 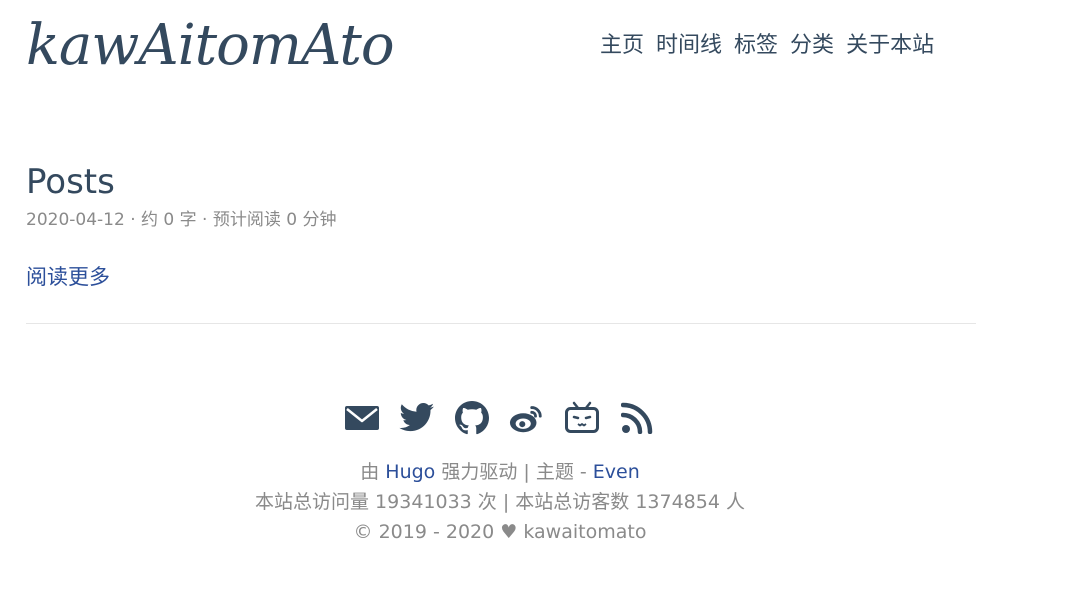 What do you see at coordinates (622, 46) in the screenshot?
I see `nav-item-home: 主页` at bounding box center [622, 46].